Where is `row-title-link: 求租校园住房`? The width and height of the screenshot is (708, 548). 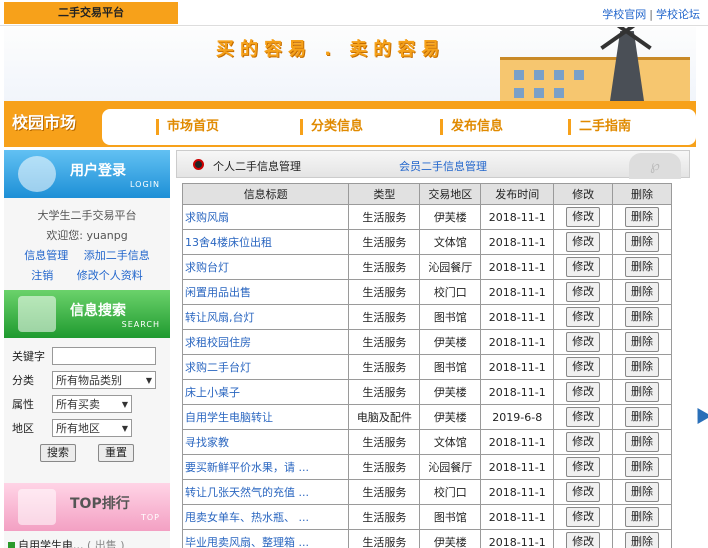 row-title-link: 求租校园住房 is located at coordinates (265, 342).